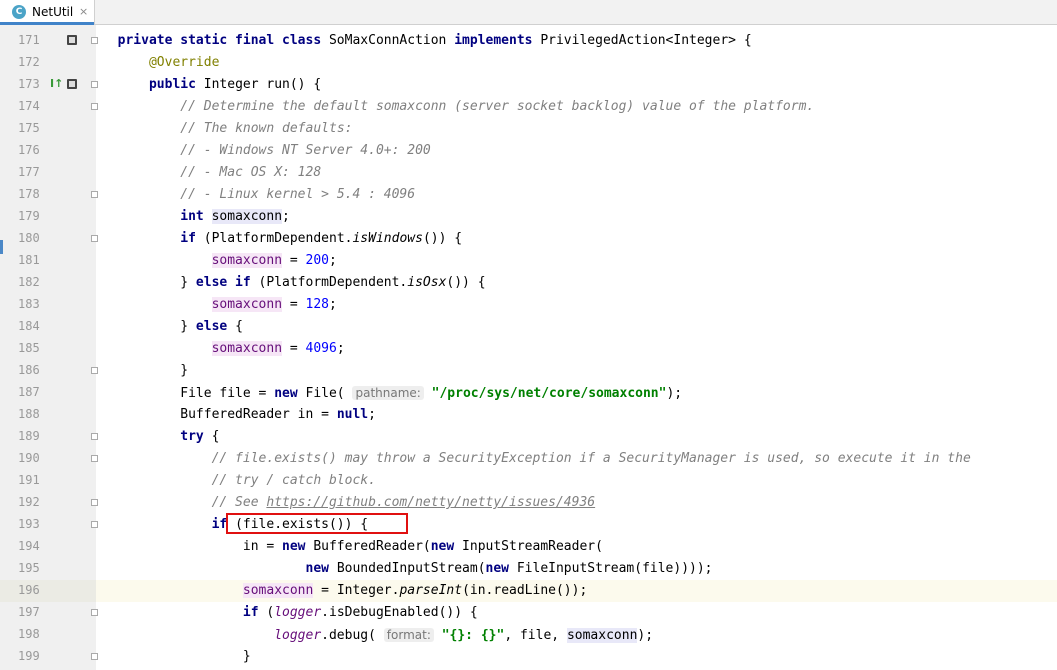 This screenshot has width=1057, height=670. What do you see at coordinates (29, 282) in the screenshot?
I see `line-number: 182` at bounding box center [29, 282].